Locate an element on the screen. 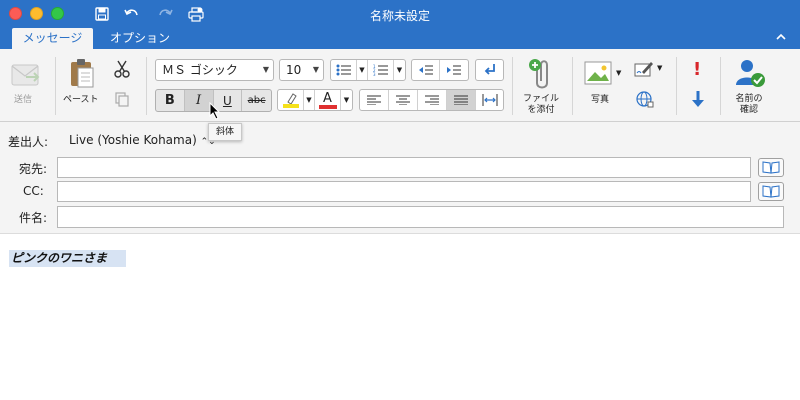  check-names-button is located at coordinates (750, 74).